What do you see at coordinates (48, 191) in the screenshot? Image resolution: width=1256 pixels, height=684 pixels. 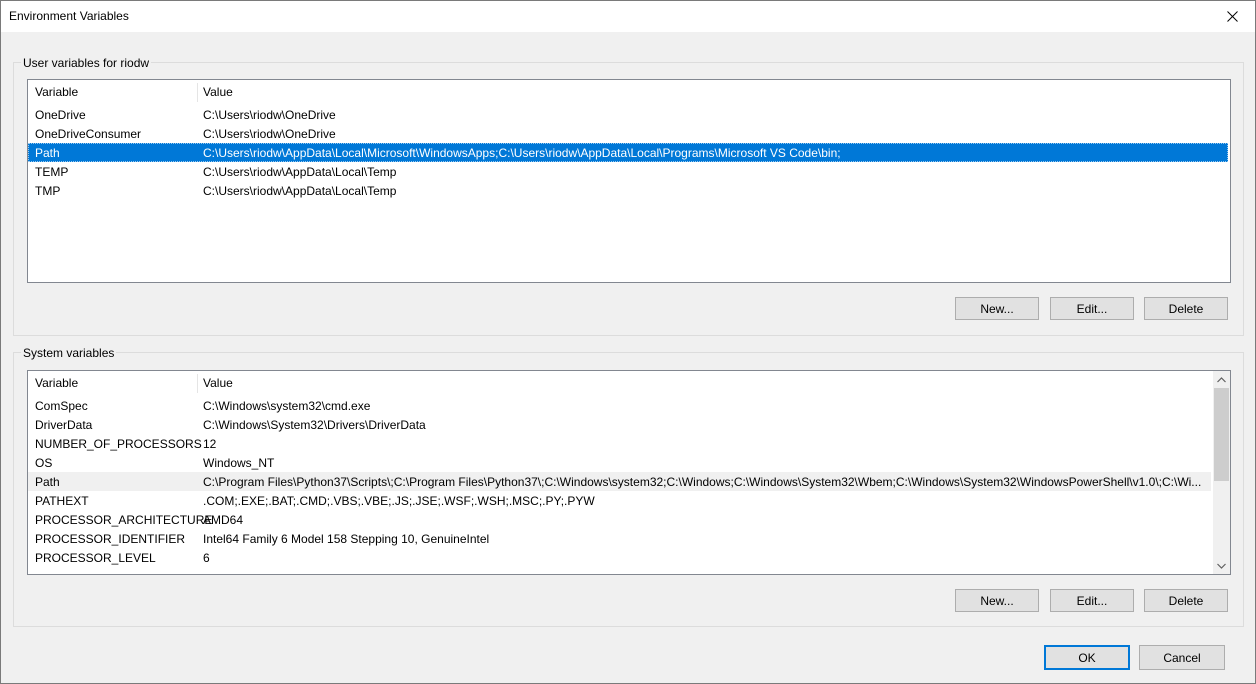 I see `variable-name: TMP` at bounding box center [48, 191].